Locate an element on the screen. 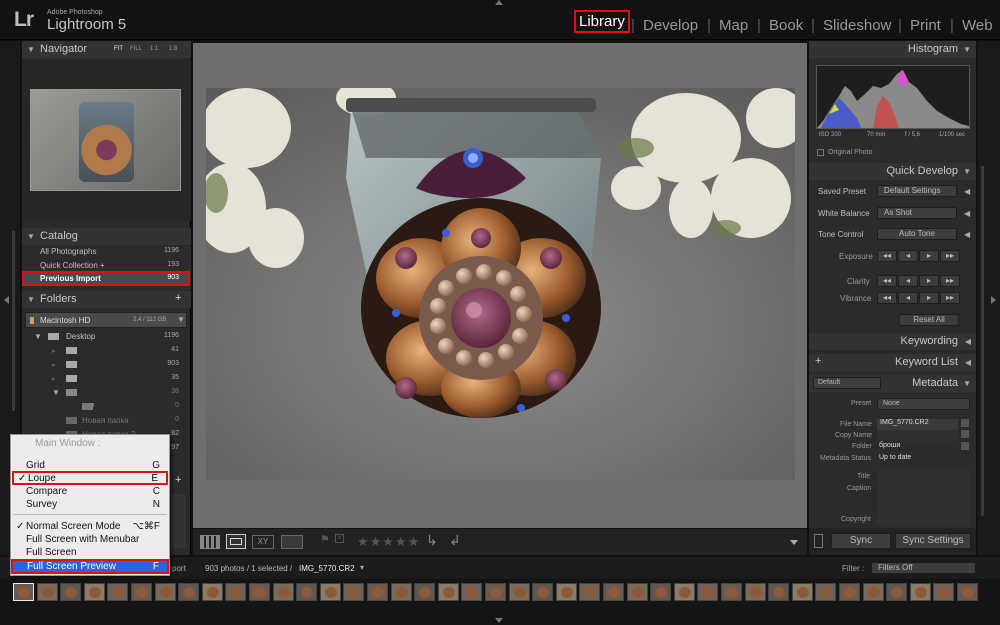 The image size is (1000, 625). module-slideshow: Slideshow is located at coordinates (857, 25).